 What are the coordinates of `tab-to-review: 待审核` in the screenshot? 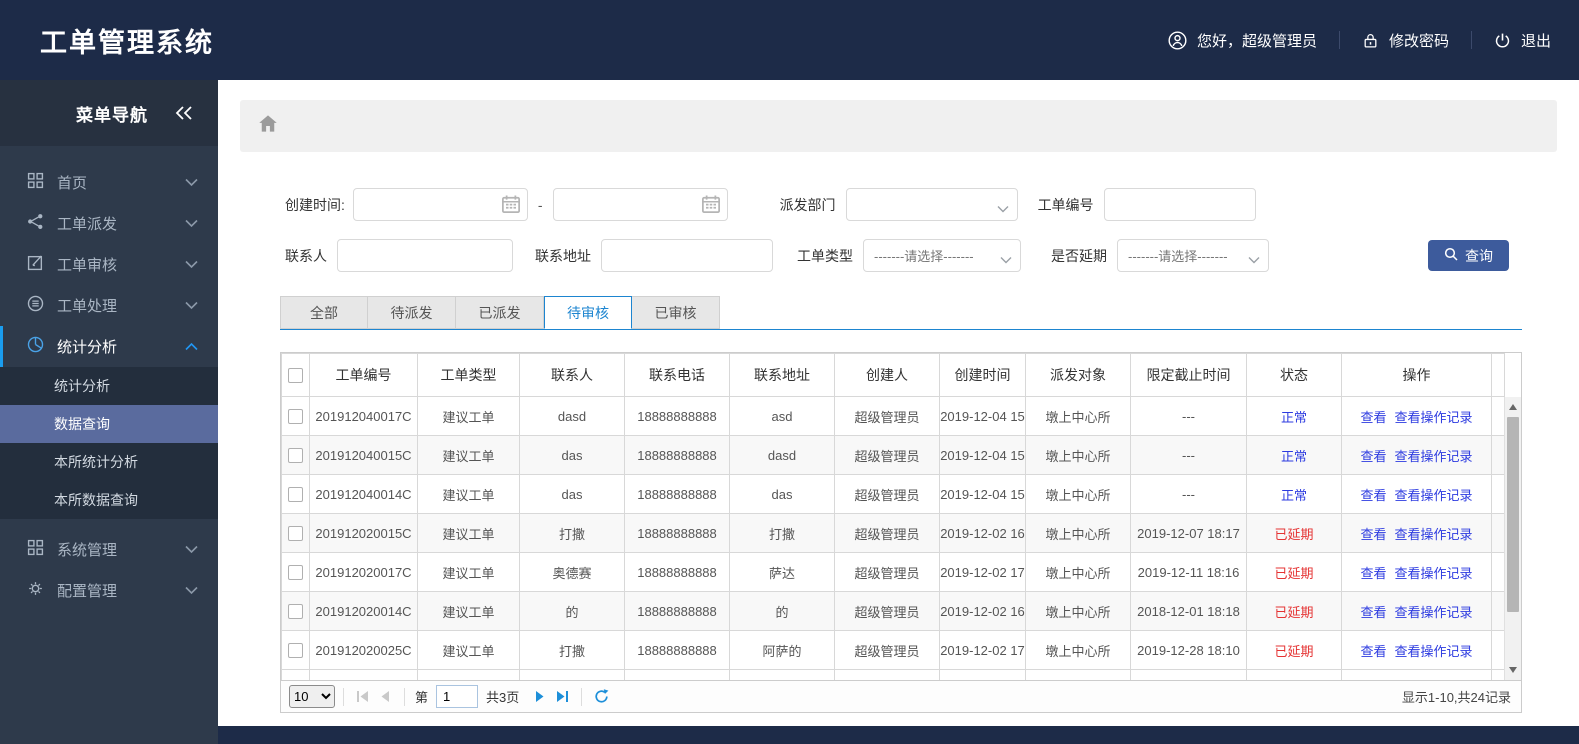 It's located at (588, 312).